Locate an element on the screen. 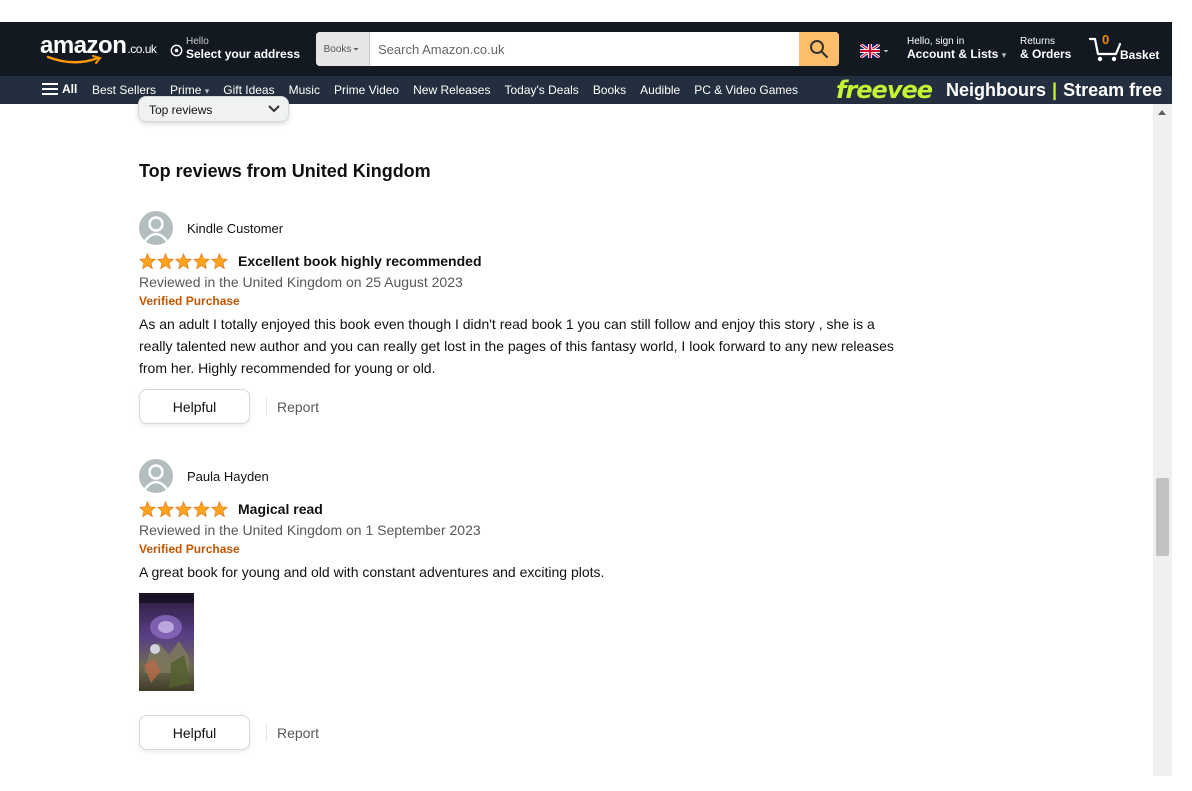 The width and height of the screenshot is (1192, 791). review-title-row: Excellent book highly recommended is located at coordinates (519, 261).